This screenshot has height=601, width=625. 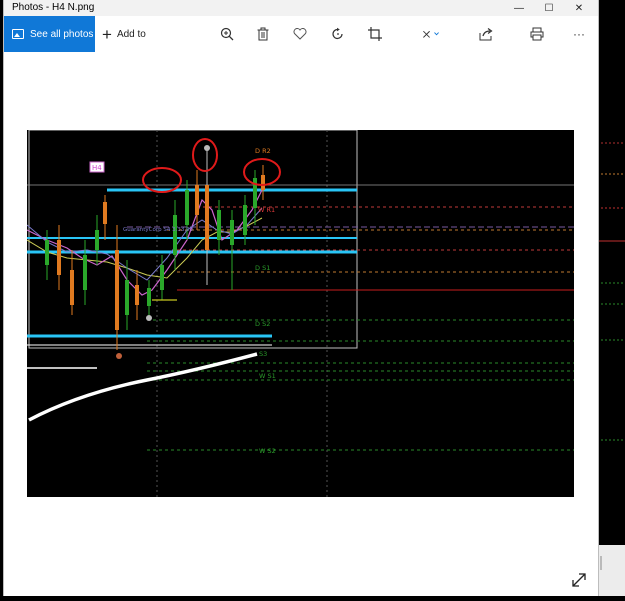 I want to click on fullscreen-expand-icon, so click(x=579, y=580).